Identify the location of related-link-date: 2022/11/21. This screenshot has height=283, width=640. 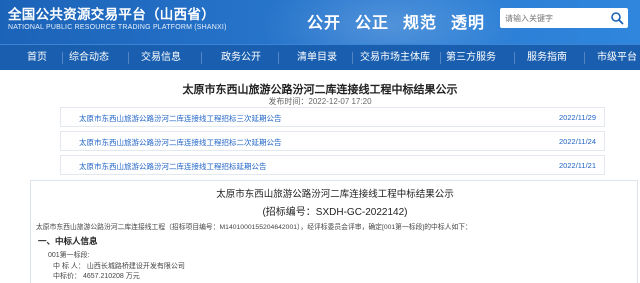
(577, 165).